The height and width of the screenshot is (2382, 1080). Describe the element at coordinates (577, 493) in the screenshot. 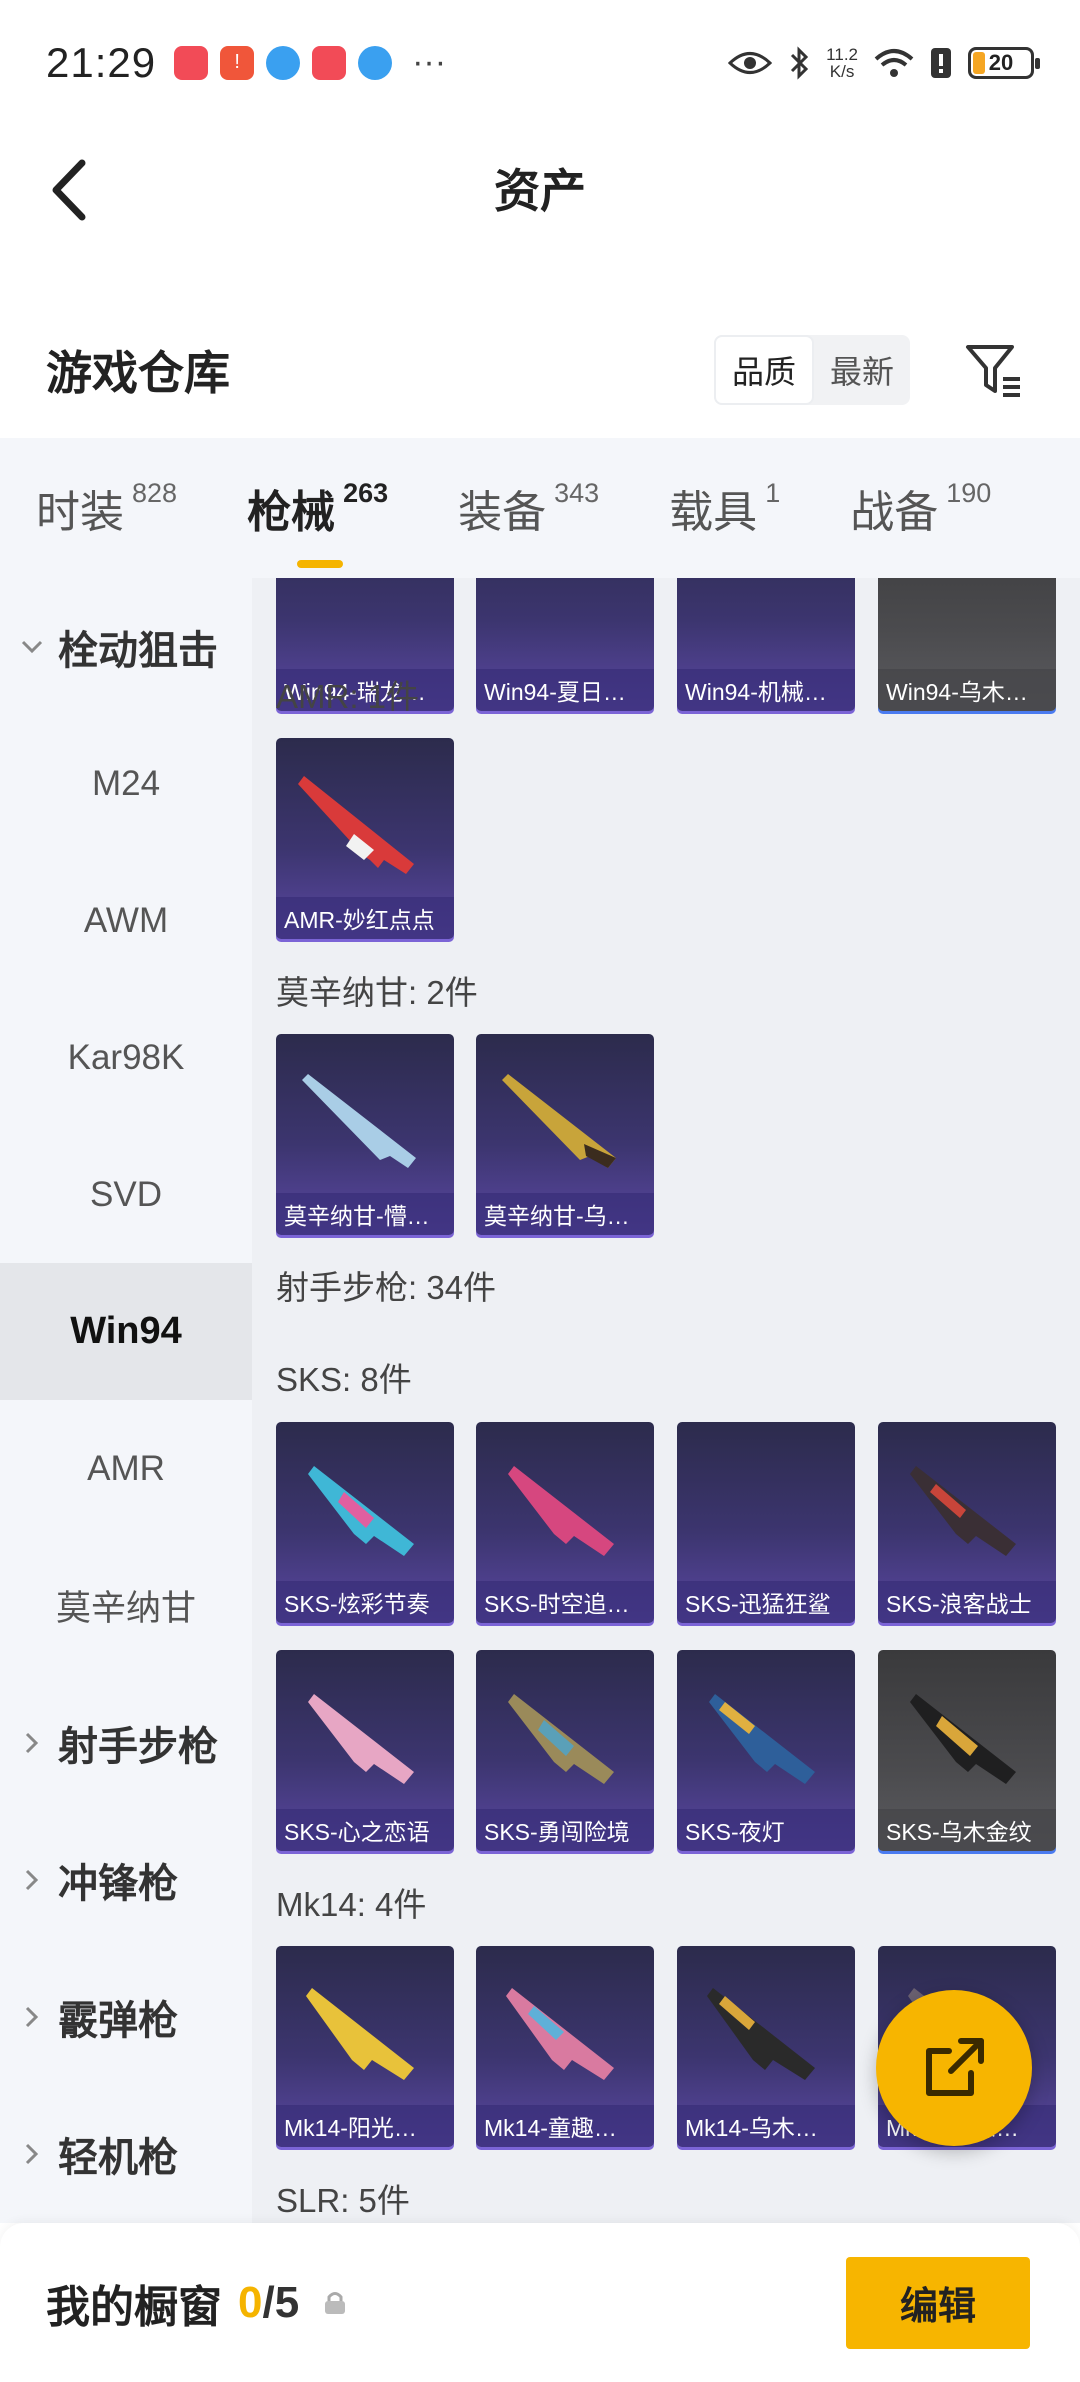

I see `tab-count: 343` at that location.